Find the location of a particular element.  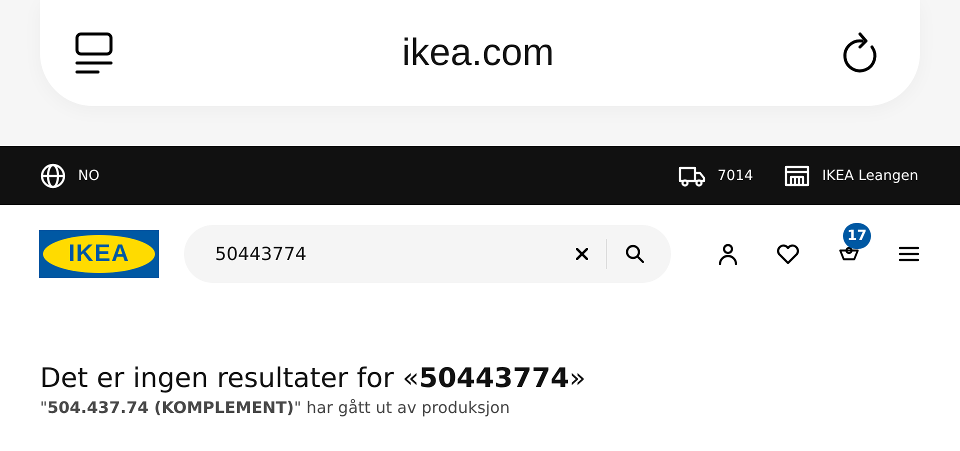

store-link: IKEA Leangen is located at coordinates (870, 176).